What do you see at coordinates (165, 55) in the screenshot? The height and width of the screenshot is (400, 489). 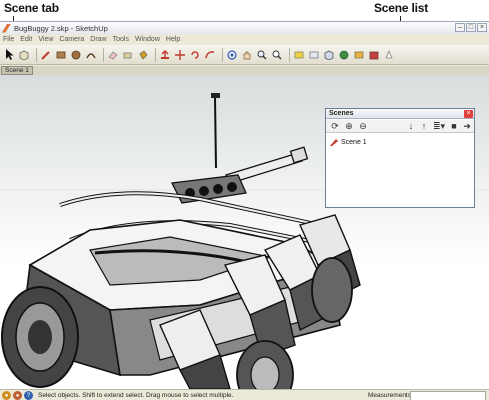 I see `push-pull-icon` at bounding box center [165, 55].